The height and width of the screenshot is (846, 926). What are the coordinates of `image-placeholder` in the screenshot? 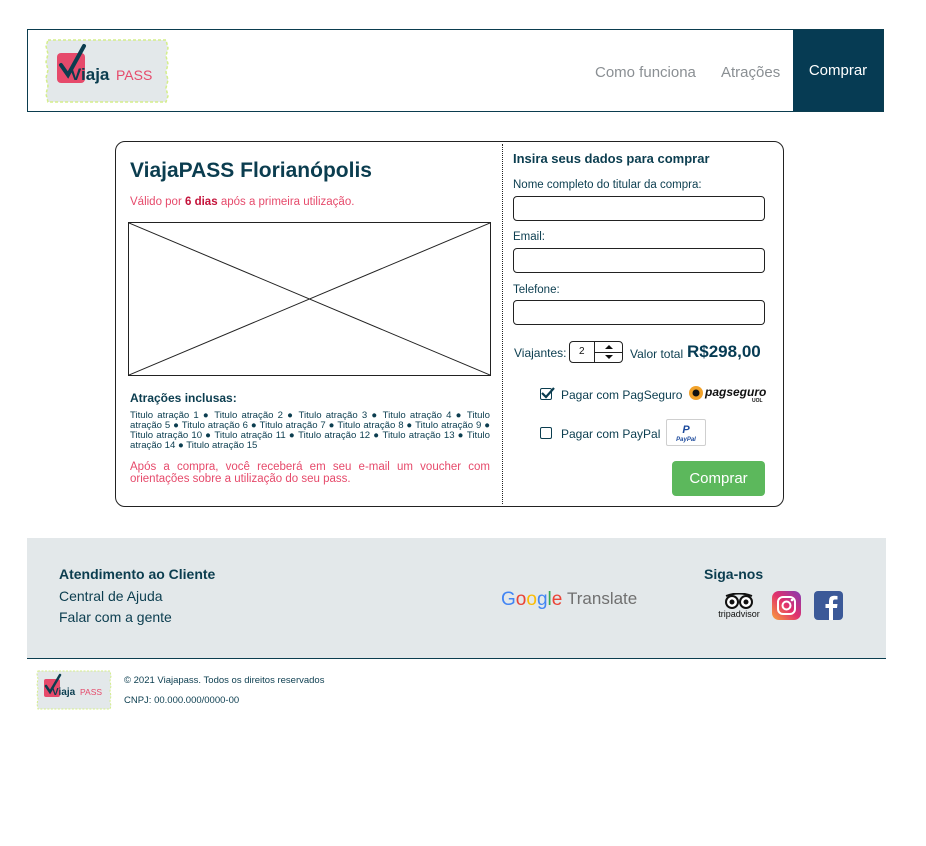 It's located at (309, 299).